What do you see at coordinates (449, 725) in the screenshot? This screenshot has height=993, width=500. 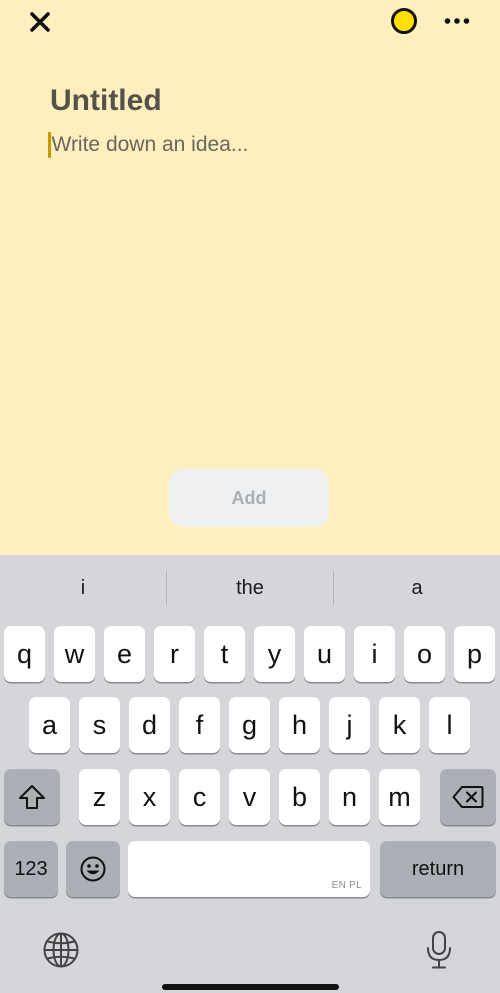 I see `key-l: l` at bounding box center [449, 725].